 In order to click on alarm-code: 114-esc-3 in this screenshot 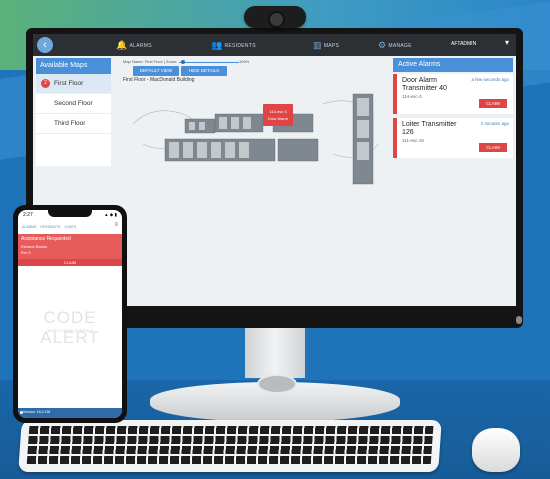, I will do `click(412, 96)`.